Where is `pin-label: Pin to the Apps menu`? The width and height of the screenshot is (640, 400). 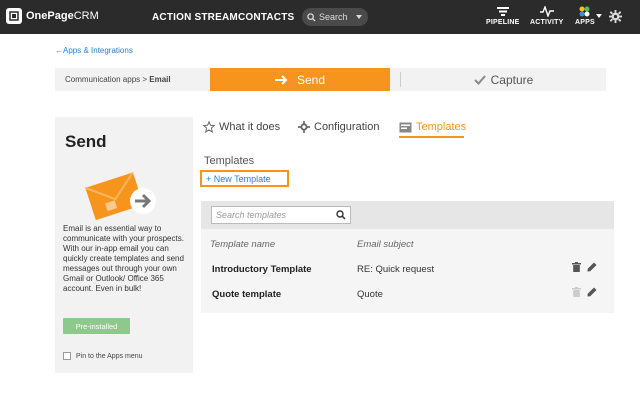 pin-label: Pin to the Apps menu is located at coordinates (109, 356).